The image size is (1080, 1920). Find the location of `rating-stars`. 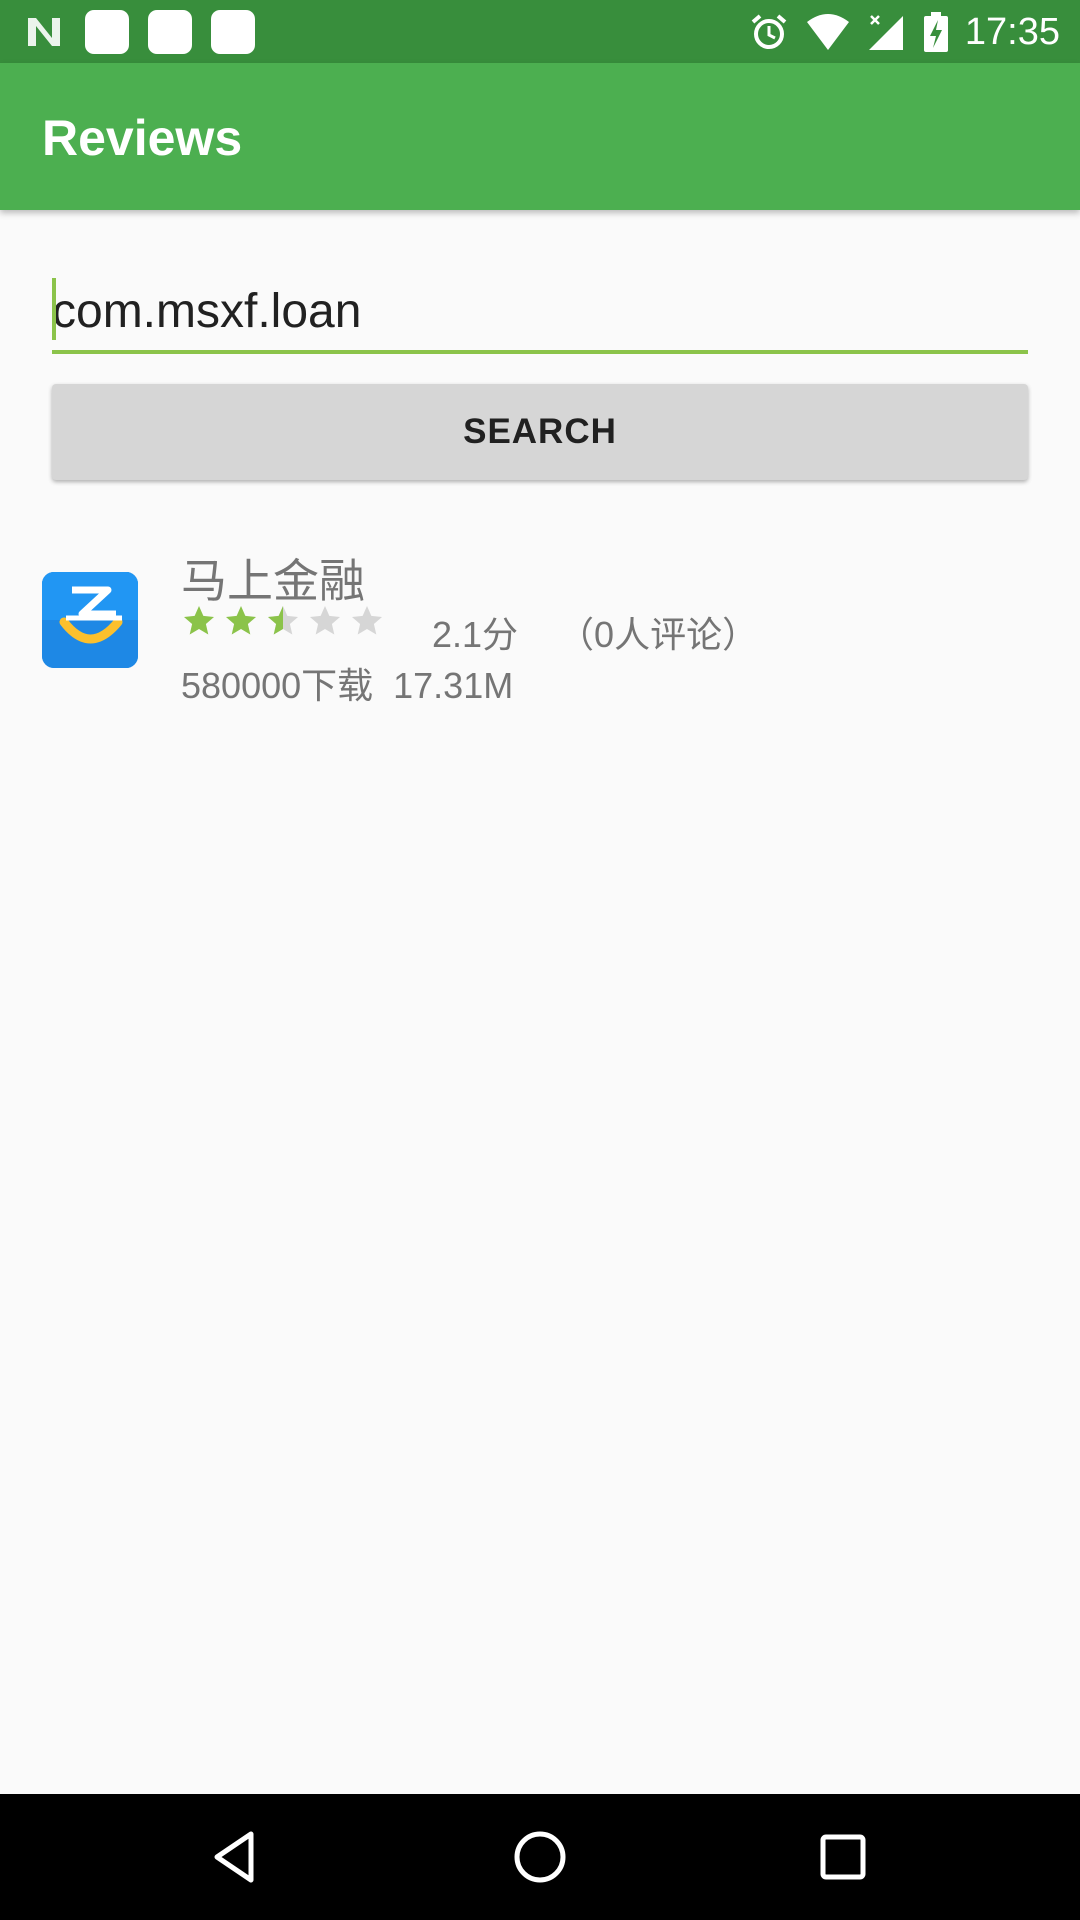

rating-stars is located at coordinates (283, 621).